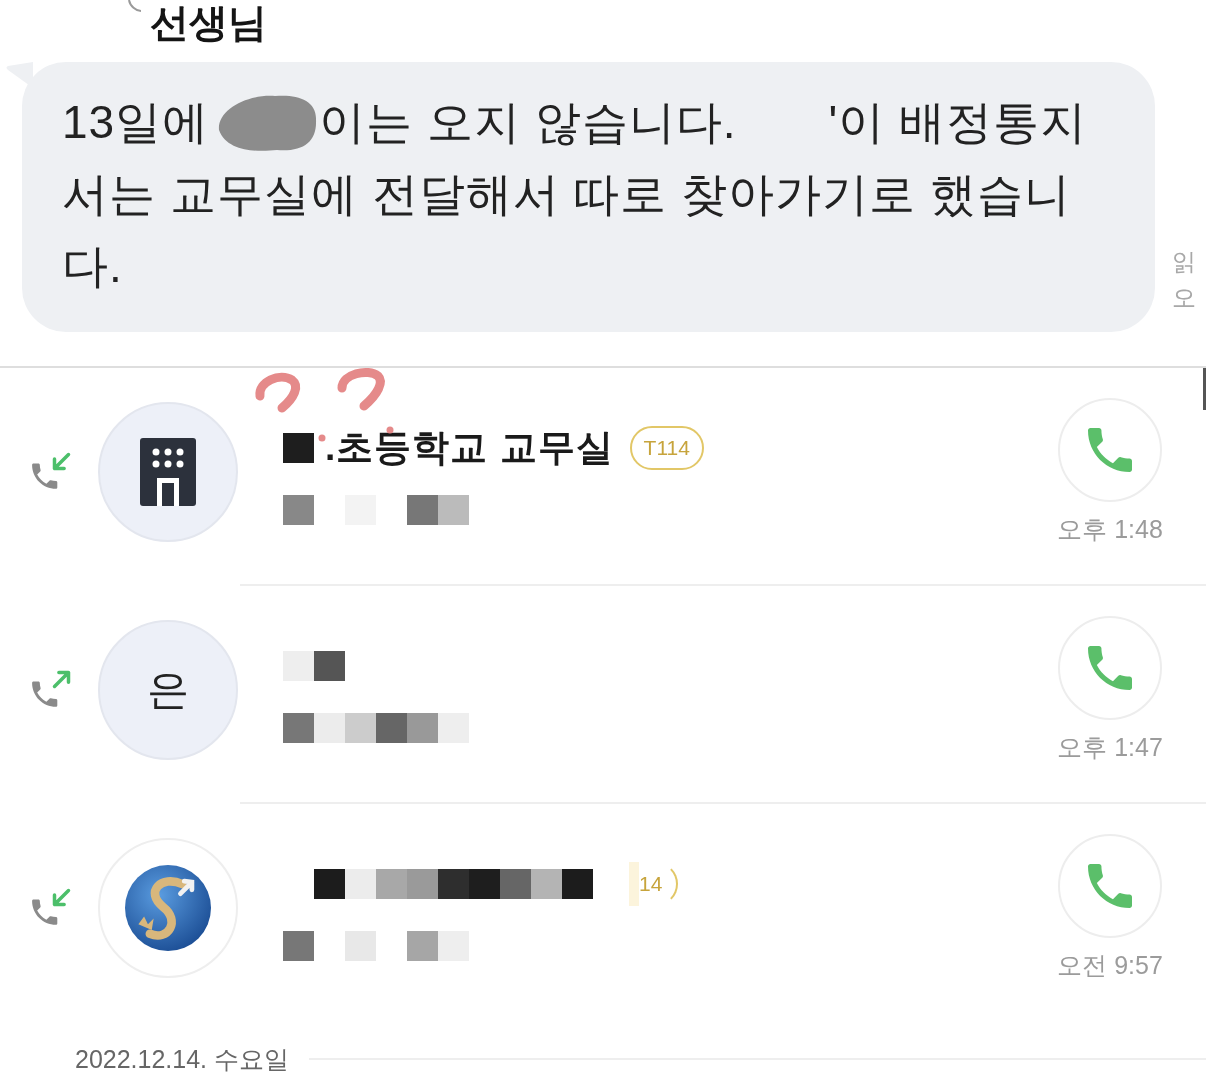 The width and height of the screenshot is (1206, 1078). What do you see at coordinates (208, 23) in the screenshot?
I see `sender-name: 선생님` at bounding box center [208, 23].